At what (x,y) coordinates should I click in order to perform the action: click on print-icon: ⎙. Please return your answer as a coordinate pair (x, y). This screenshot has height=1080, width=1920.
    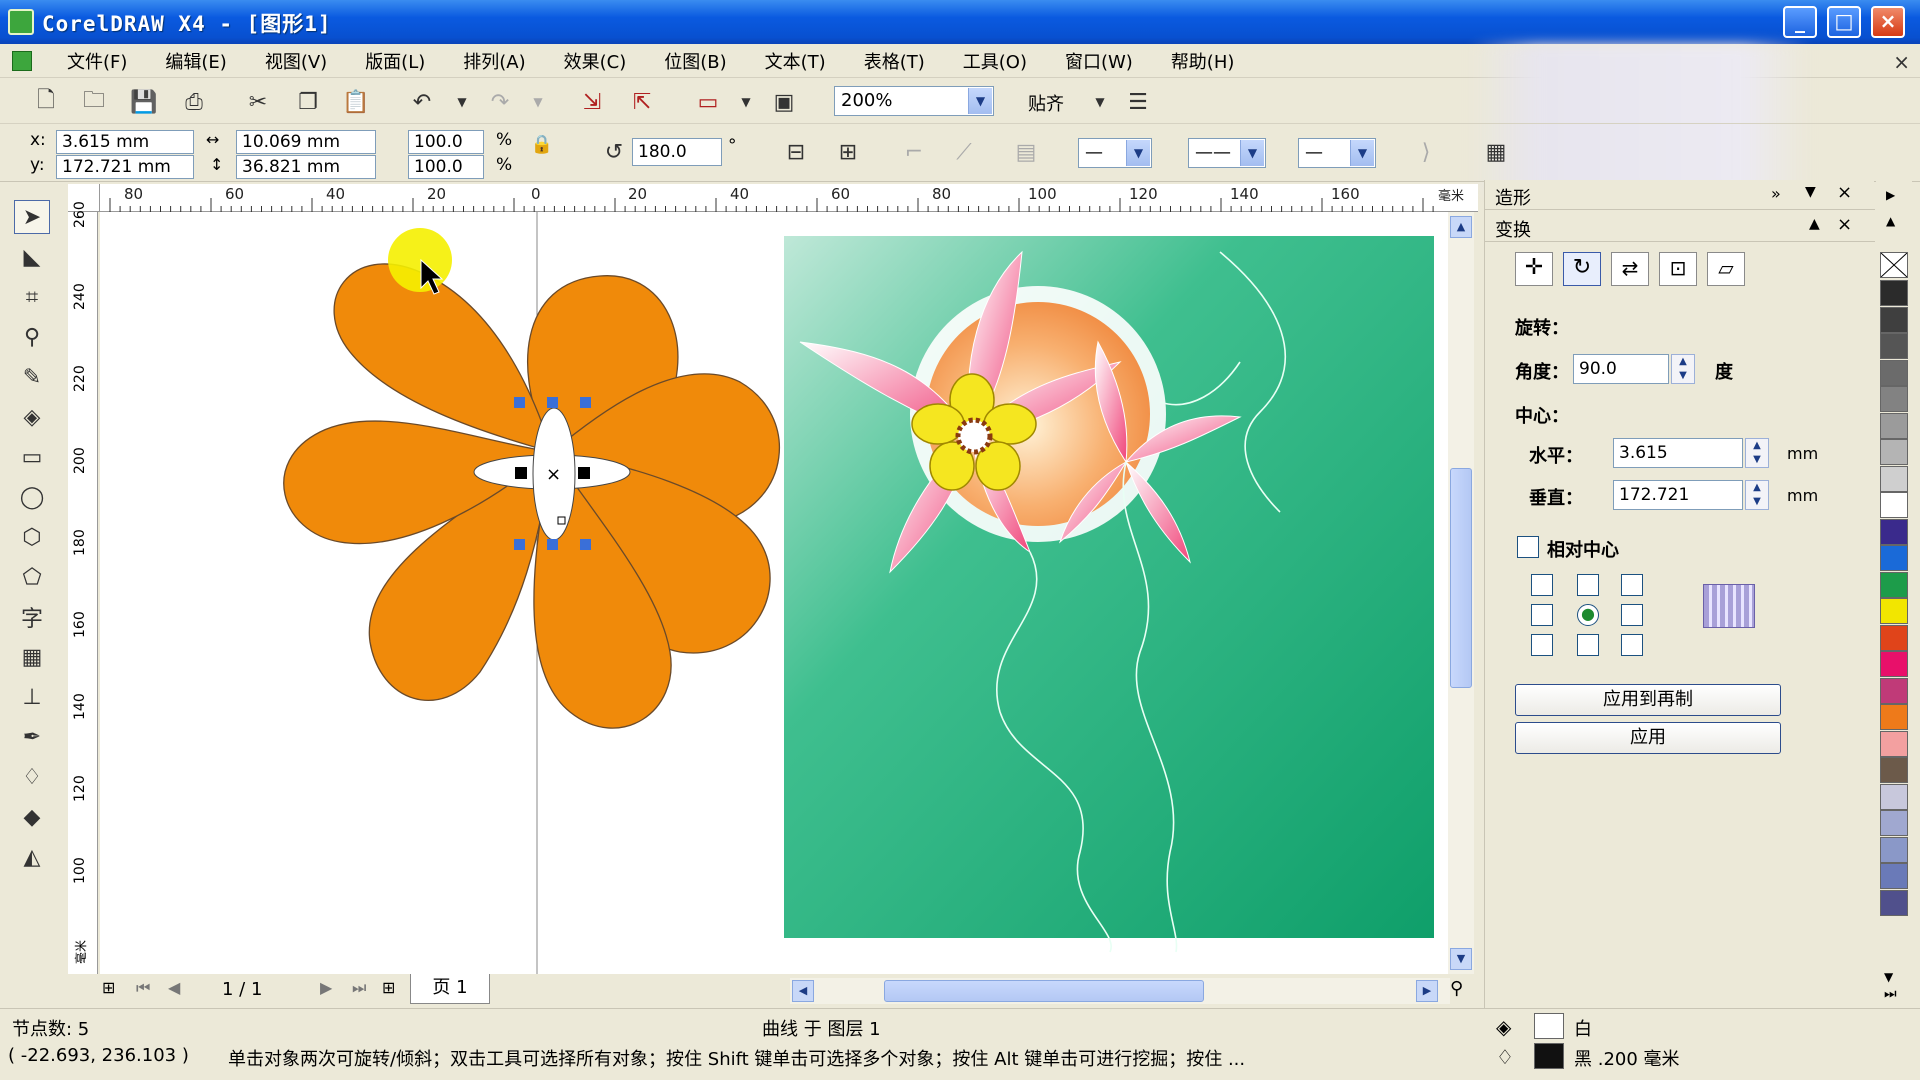
    Looking at the image, I should click on (194, 102).